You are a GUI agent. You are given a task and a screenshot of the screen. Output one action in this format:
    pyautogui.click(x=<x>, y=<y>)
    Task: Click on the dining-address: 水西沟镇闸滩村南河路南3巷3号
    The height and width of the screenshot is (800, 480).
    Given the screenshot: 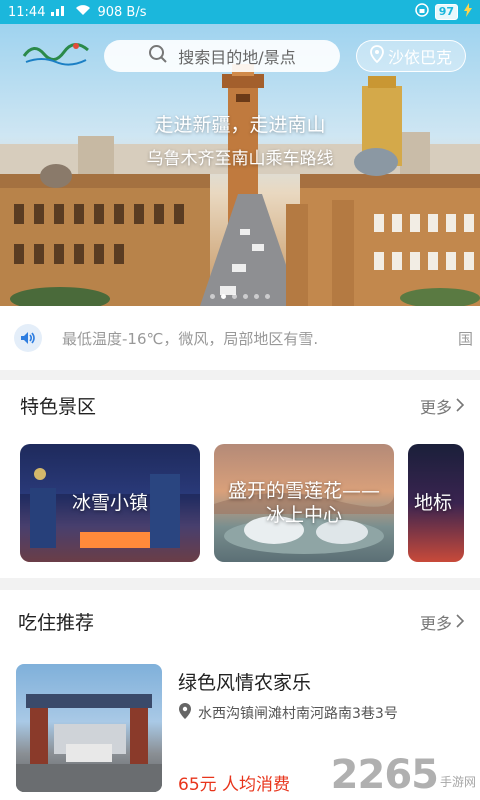 What is the action you would take?
    pyautogui.click(x=288, y=713)
    